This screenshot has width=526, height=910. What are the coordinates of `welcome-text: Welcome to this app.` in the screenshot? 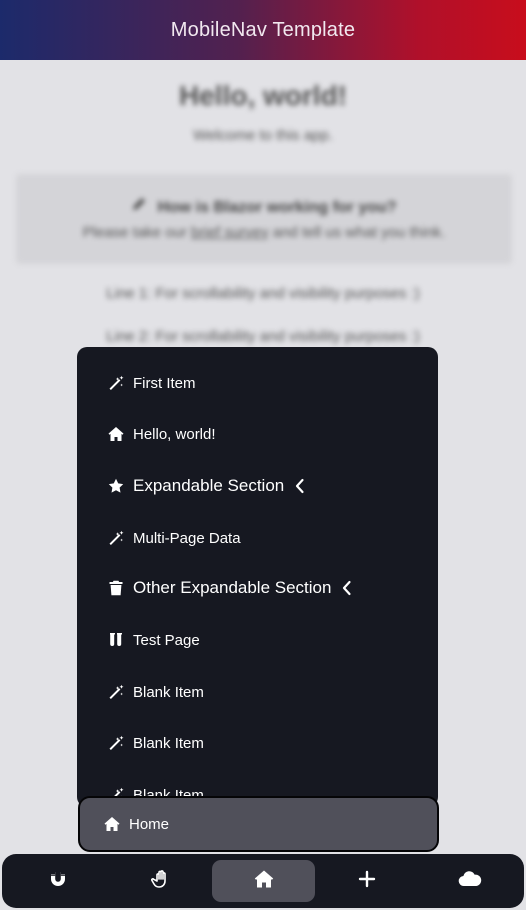 It's located at (263, 135).